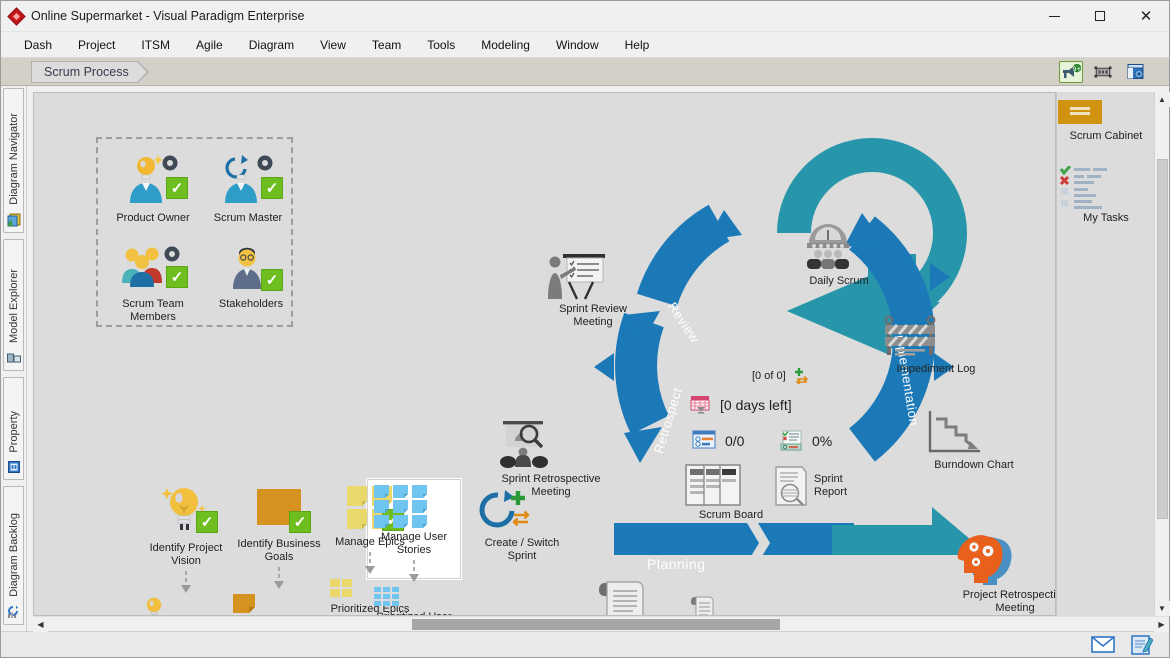 The height and width of the screenshot is (658, 1170). What do you see at coordinates (551, 445) in the screenshot?
I see `analysis-magnifier-icon` at bounding box center [551, 445].